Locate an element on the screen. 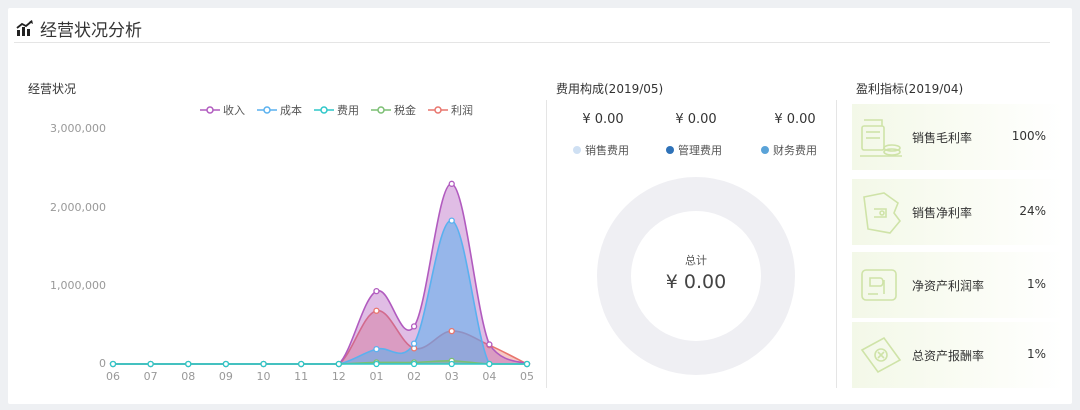  legend-item-sales-expense: 销售费用 is located at coordinates (601, 150).